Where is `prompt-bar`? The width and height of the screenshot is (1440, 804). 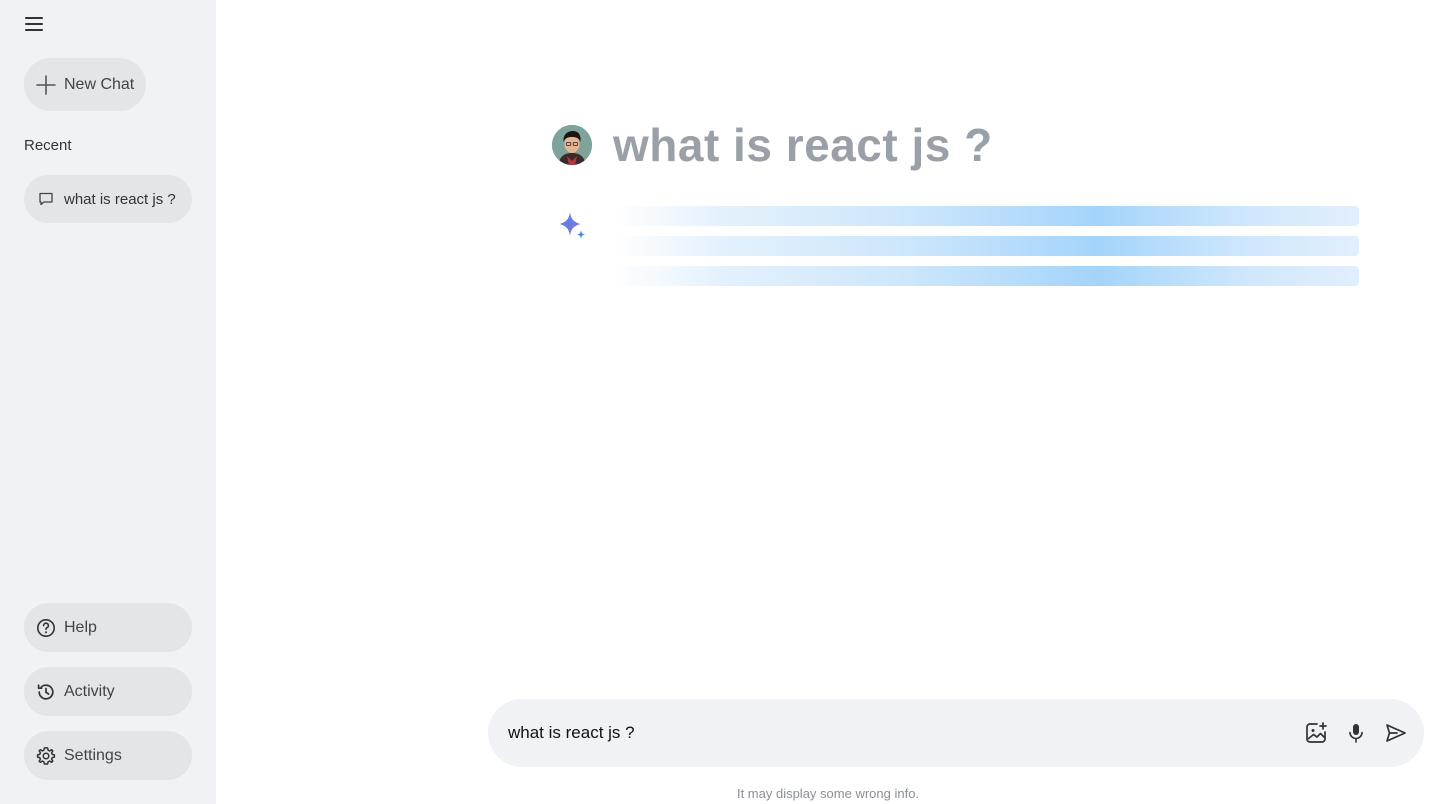
prompt-bar is located at coordinates (956, 733).